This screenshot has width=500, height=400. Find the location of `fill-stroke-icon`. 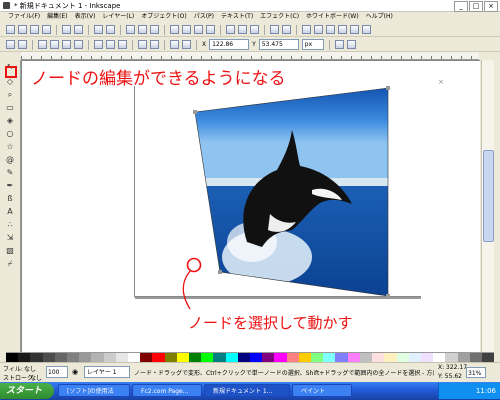

fill-stroke-icon is located at coordinates (306, 29).